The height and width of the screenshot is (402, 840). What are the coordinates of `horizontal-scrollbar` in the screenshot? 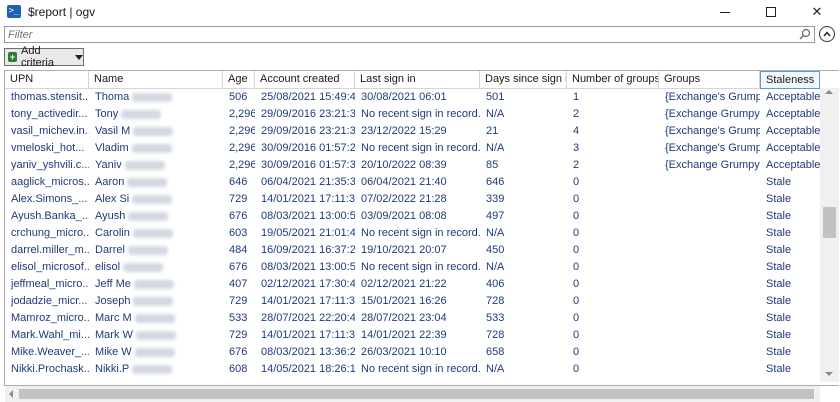 It's located at (412, 394).